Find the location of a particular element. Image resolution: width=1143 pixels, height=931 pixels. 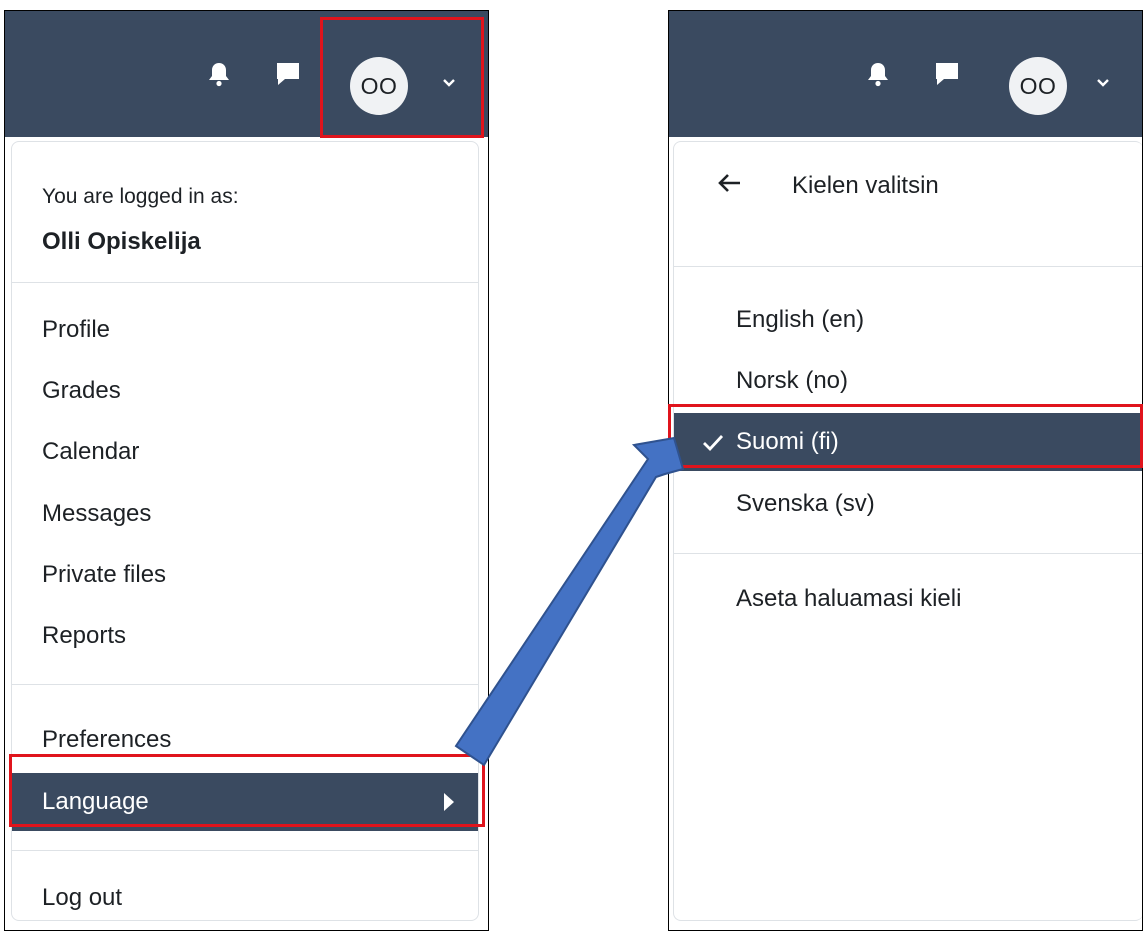

user-full-name: Olli Opiskelija is located at coordinates (121, 241).